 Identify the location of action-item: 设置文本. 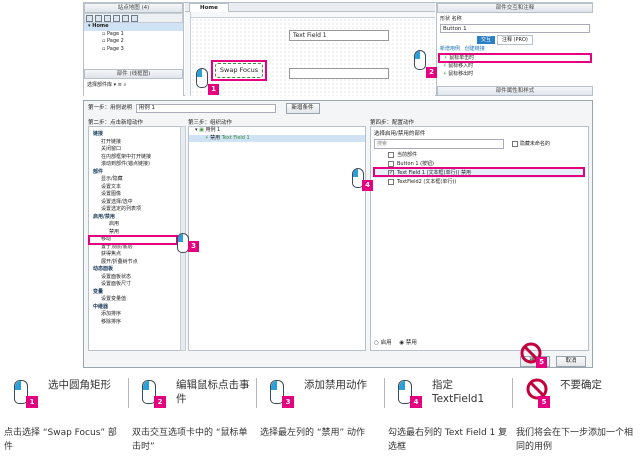
(135, 188).